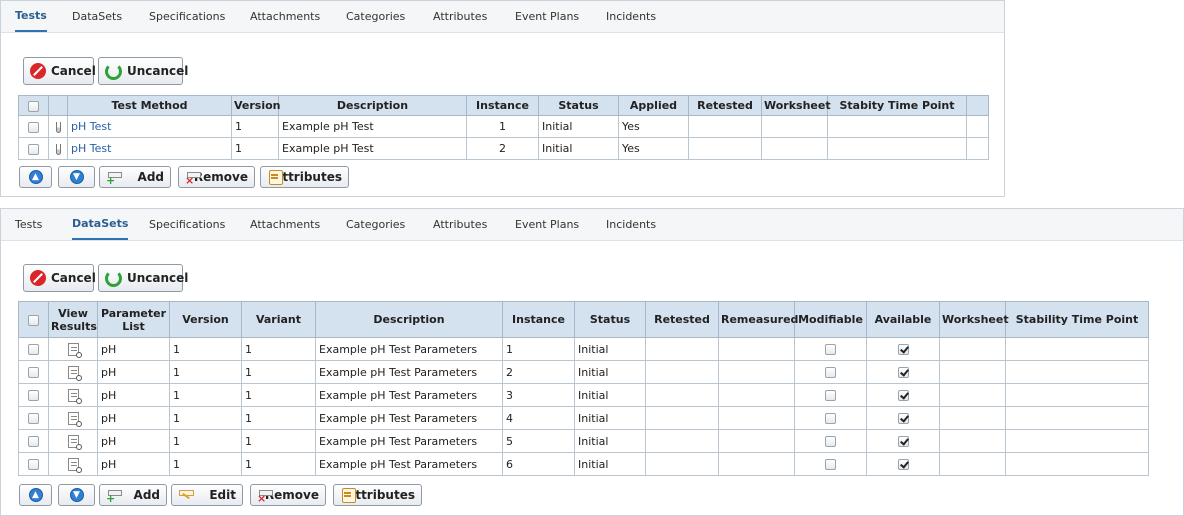 The width and height of the screenshot is (1184, 516). I want to click on table-row: pH 1 1 Example pH Test Parameters 6 Initial, so click(583, 464).